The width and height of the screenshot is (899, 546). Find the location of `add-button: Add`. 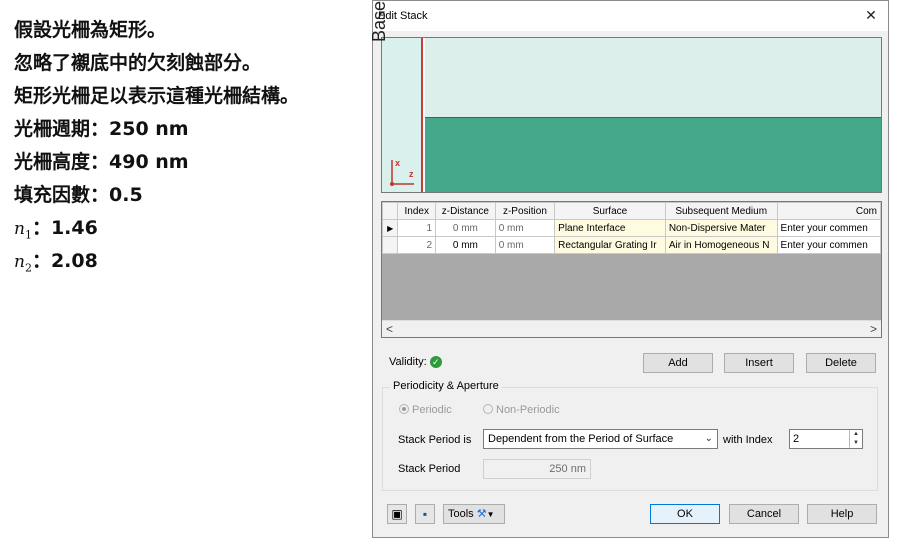

add-button: Add is located at coordinates (678, 363).